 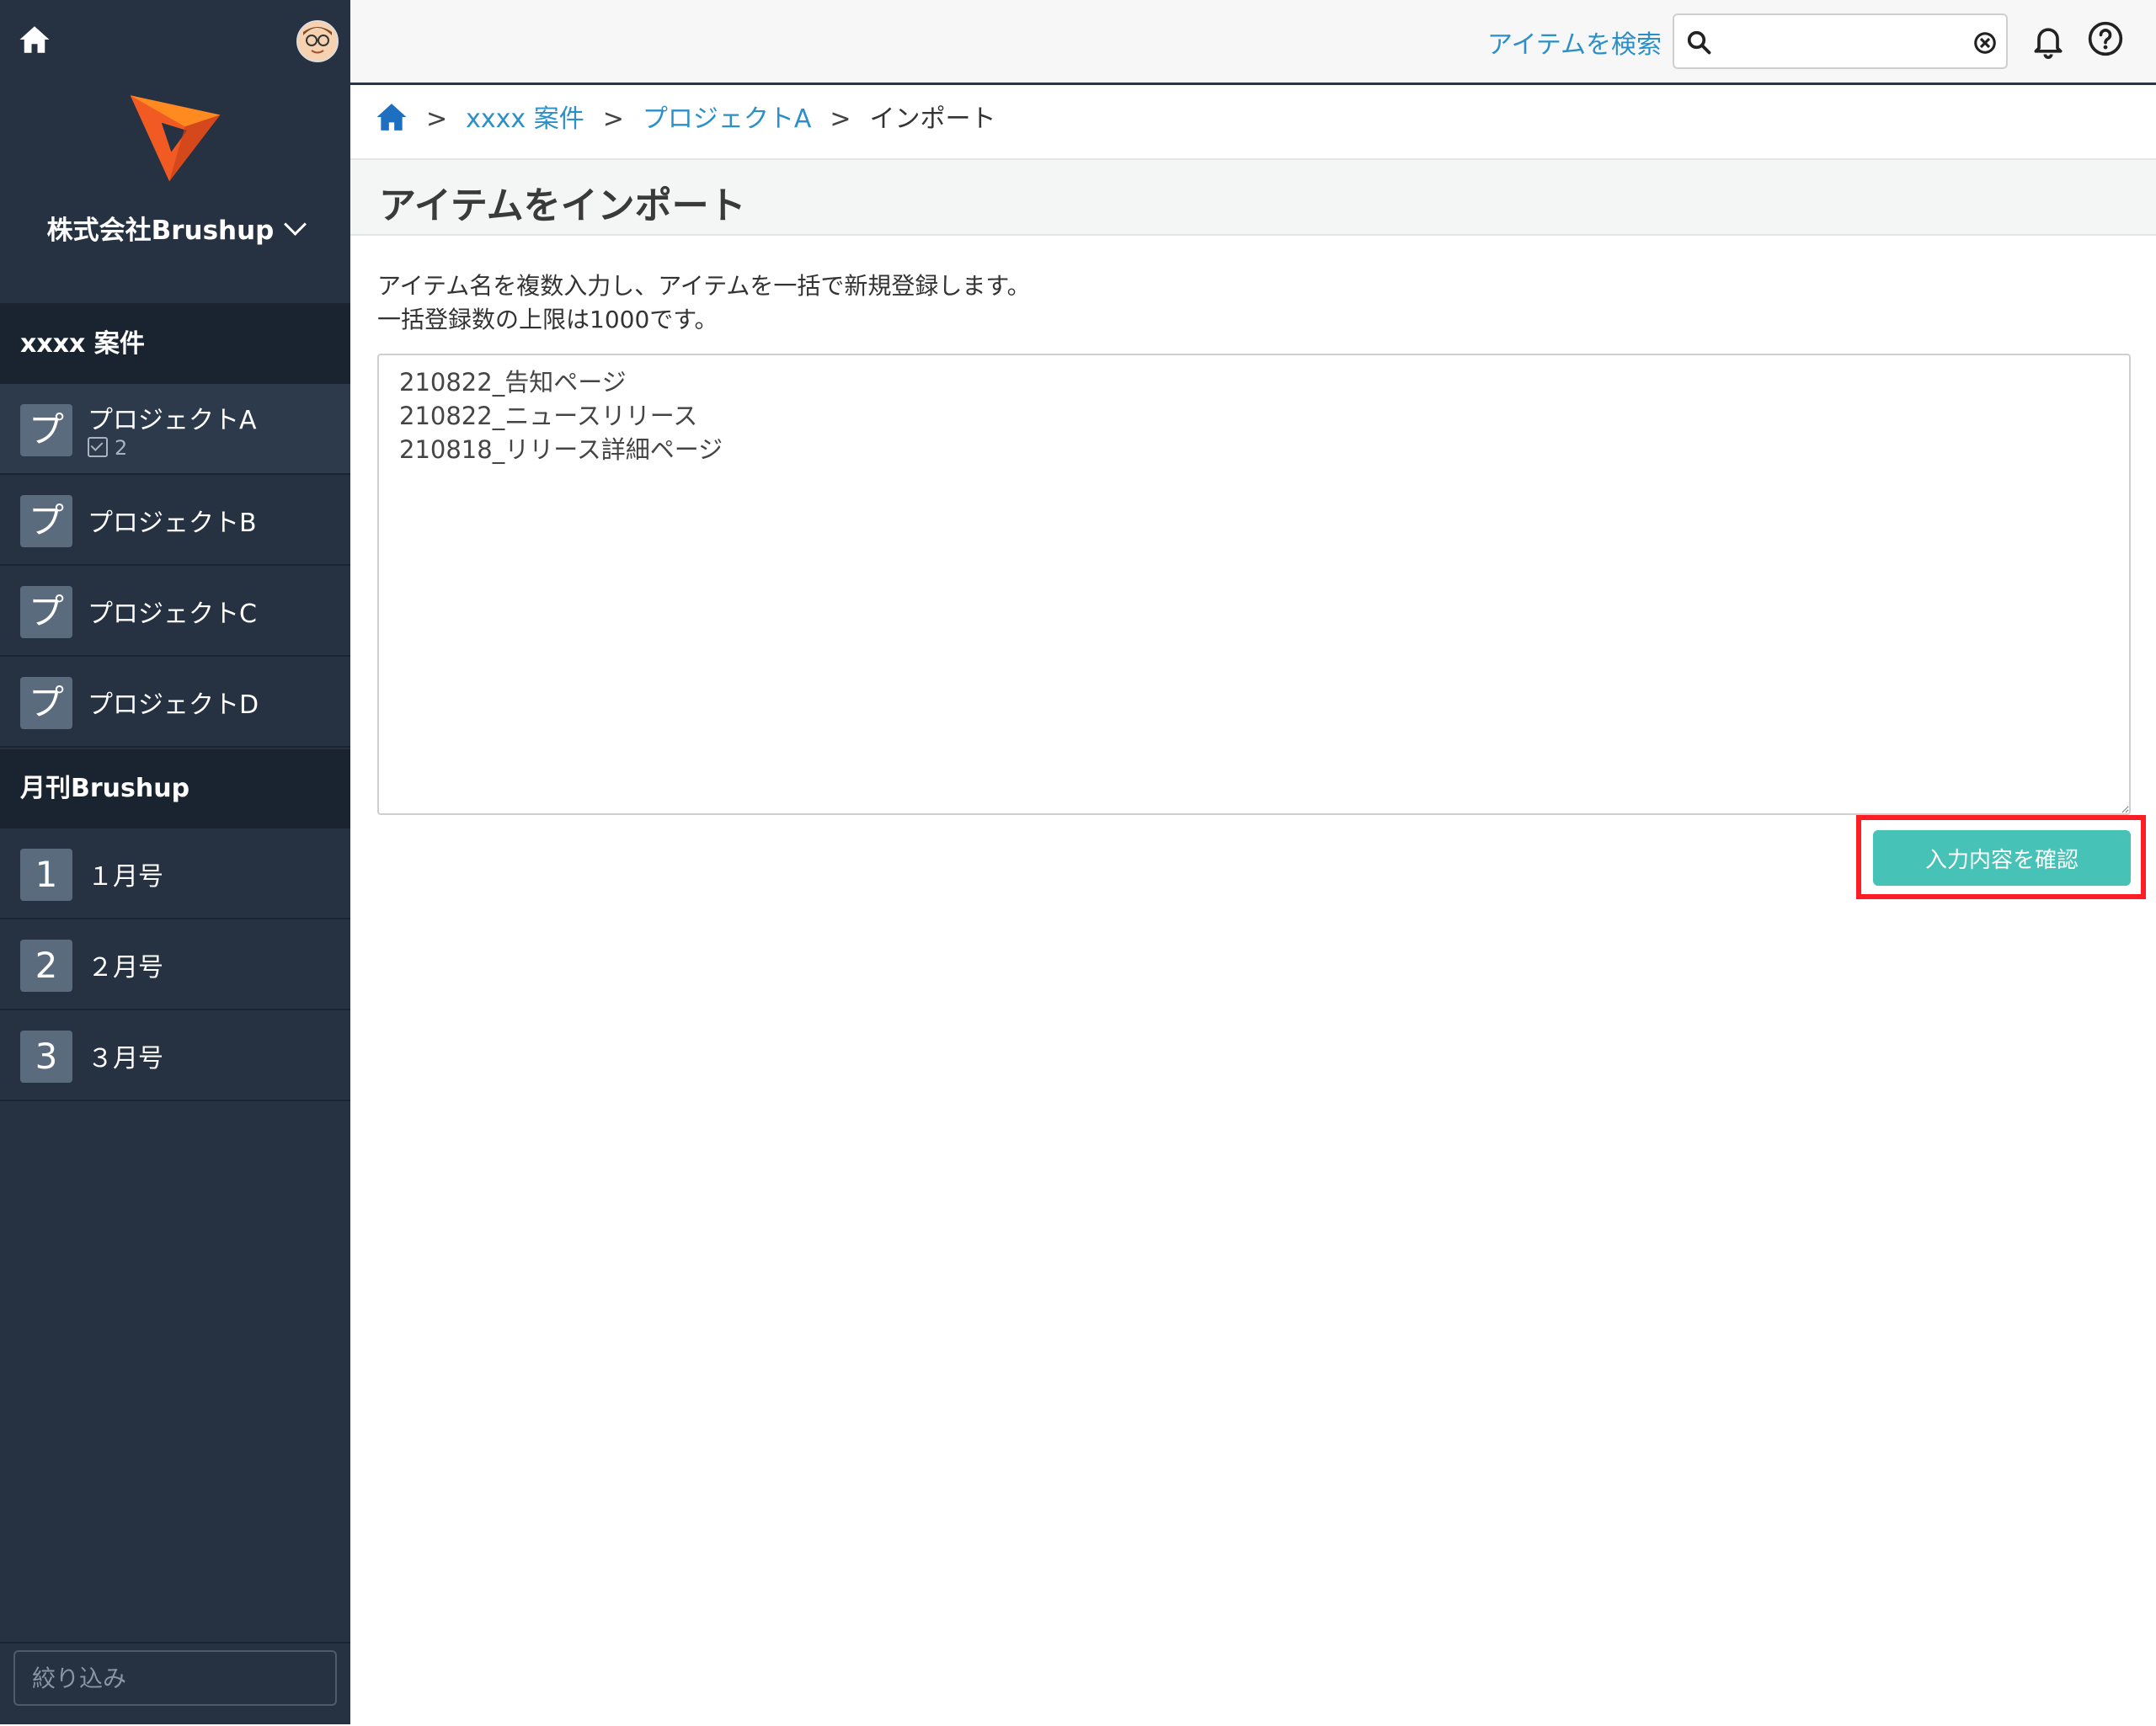 I want to click on sidebar-item-label: １月号, so click(x=125, y=877).